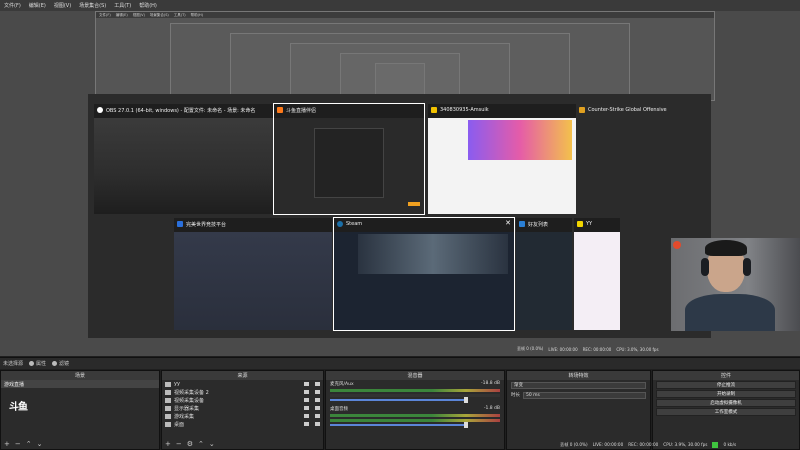  What do you see at coordinates (715, 444) in the screenshot?
I see `stream-health-indicator` at bounding box center [715, 444].